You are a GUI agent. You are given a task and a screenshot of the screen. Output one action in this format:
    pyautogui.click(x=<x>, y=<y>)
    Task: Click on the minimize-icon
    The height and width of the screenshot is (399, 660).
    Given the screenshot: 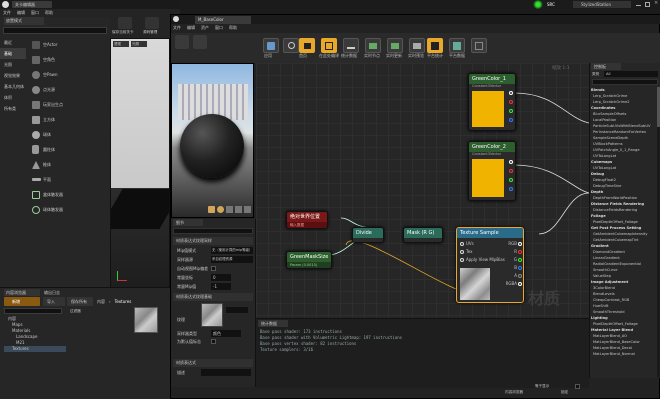 What is the action you would take?
    pyautogui.click(x=638, y=5)
    